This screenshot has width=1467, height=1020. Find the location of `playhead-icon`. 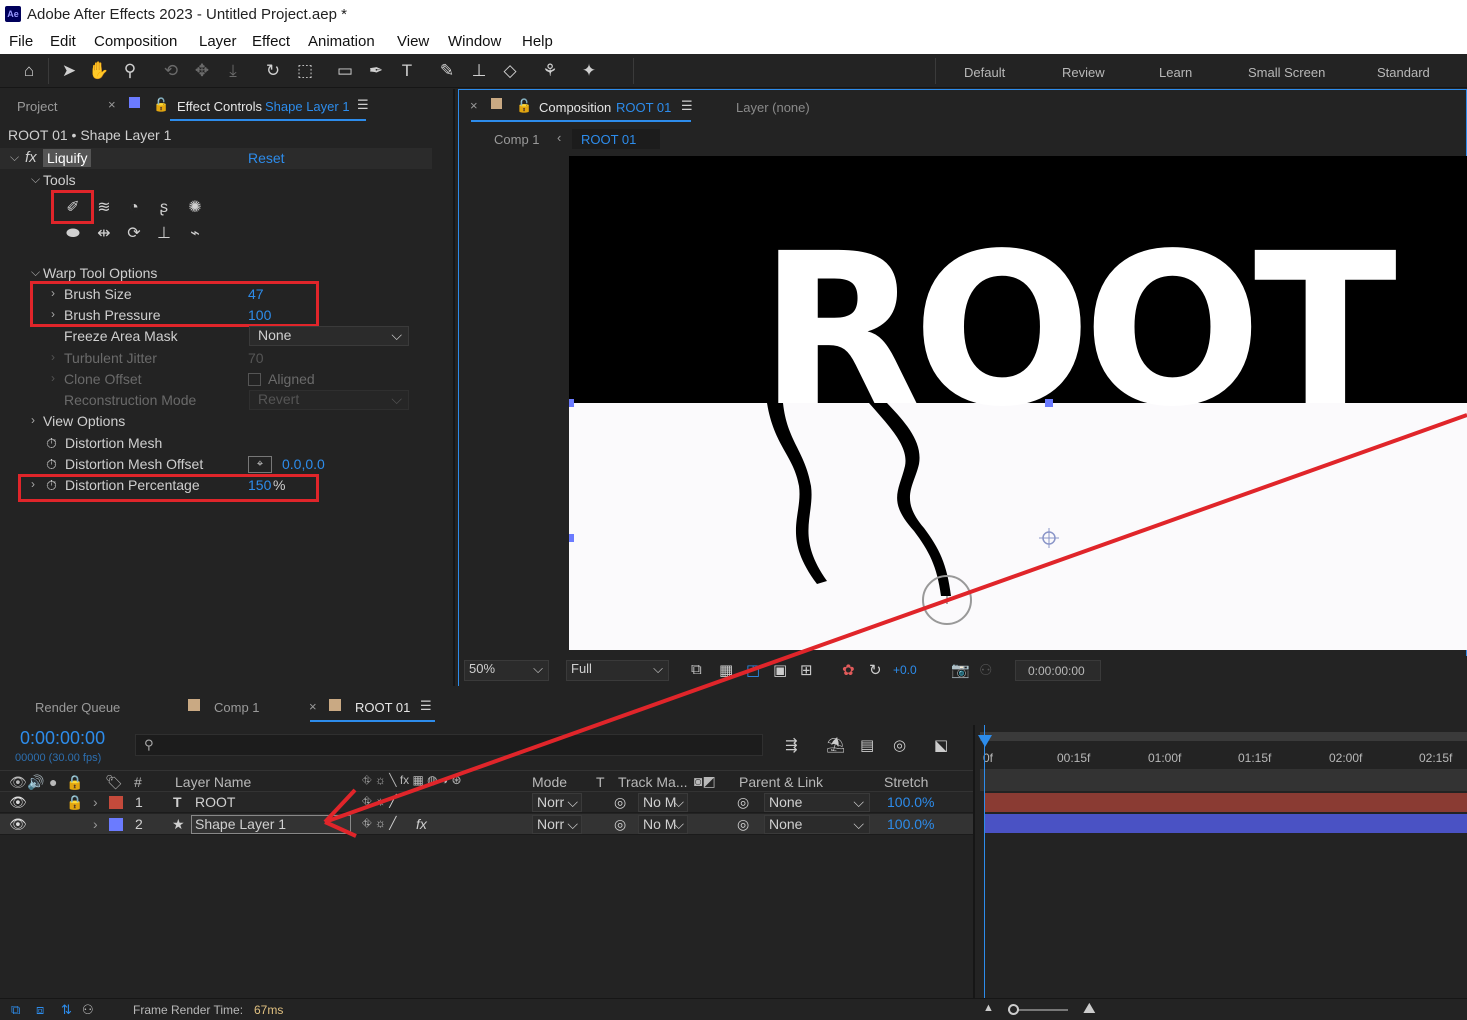

playhead-icon is located at coordinates (985, 741).